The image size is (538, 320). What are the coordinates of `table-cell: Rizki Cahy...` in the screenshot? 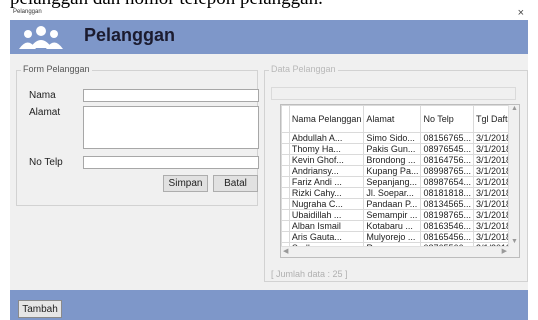 It's located at (326, 193).